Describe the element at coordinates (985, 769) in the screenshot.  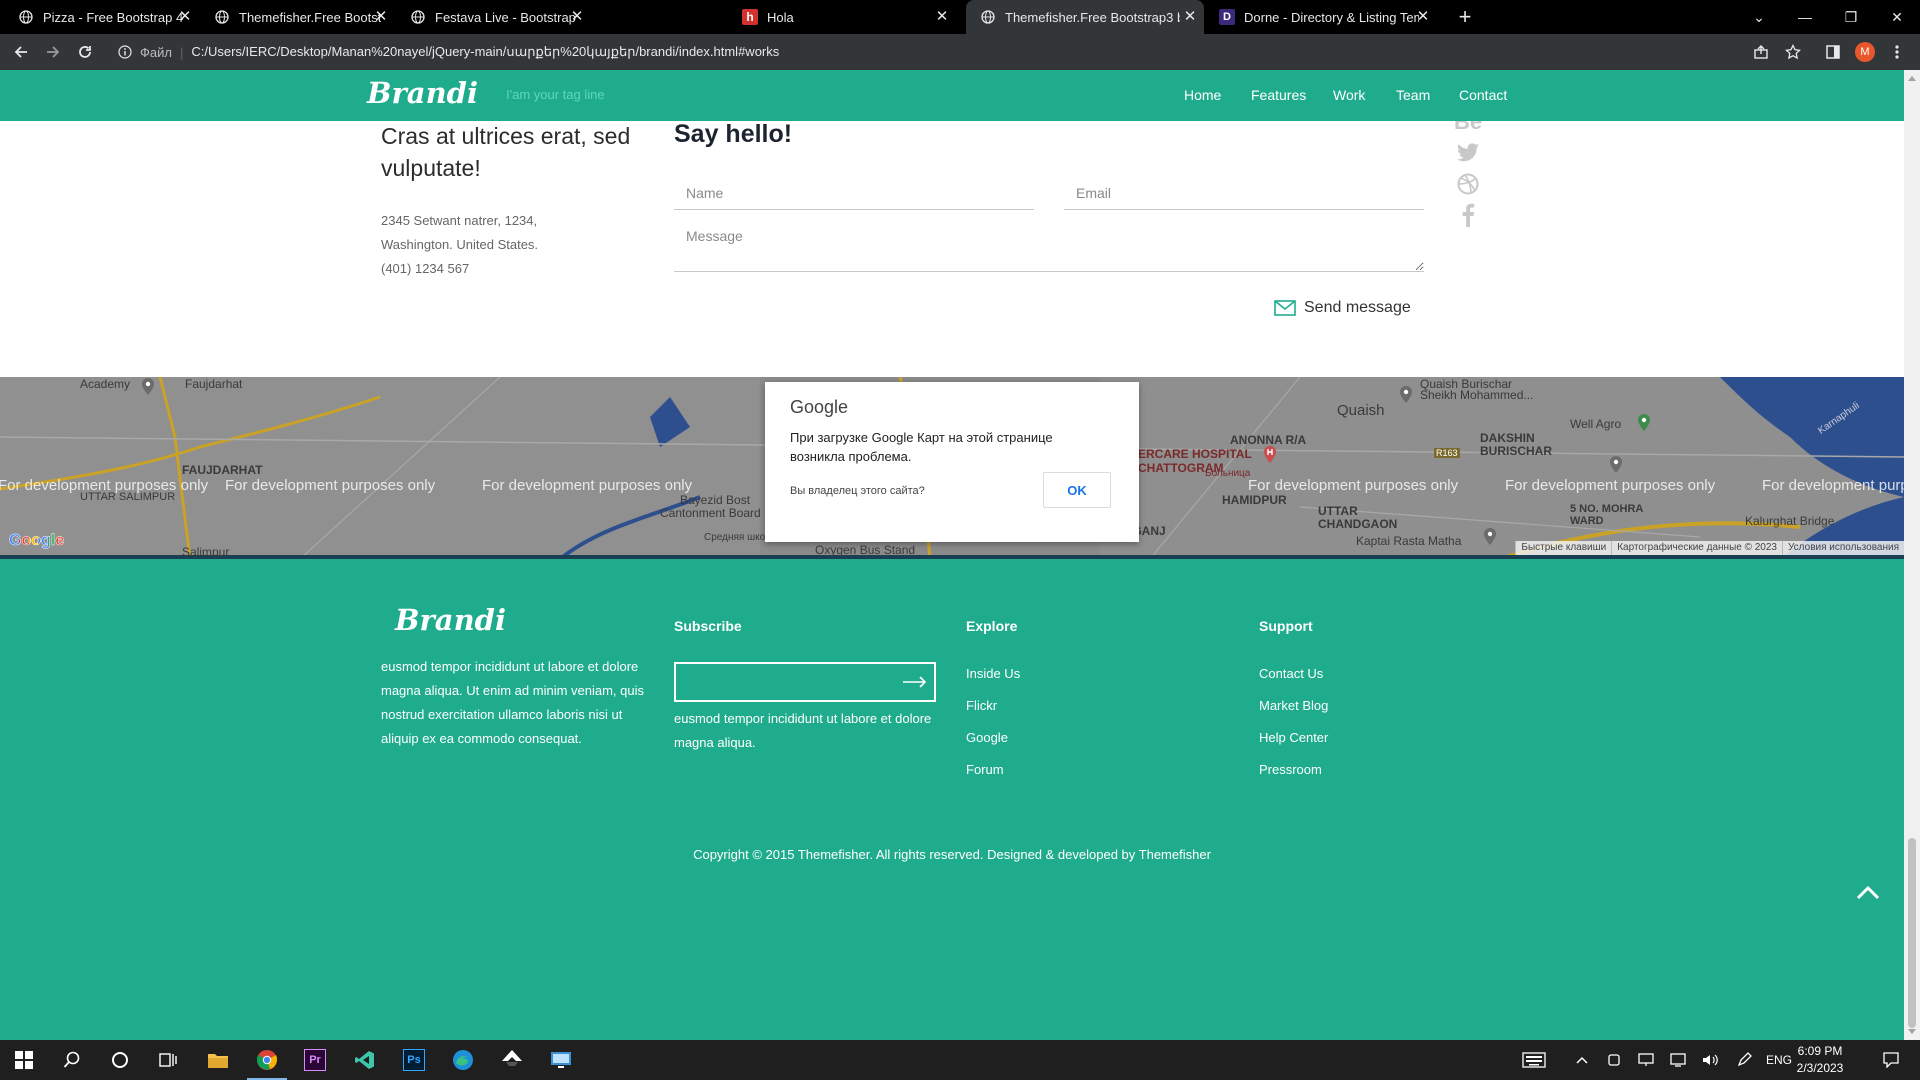
I see `footer-link-forum: Forum` at that location.